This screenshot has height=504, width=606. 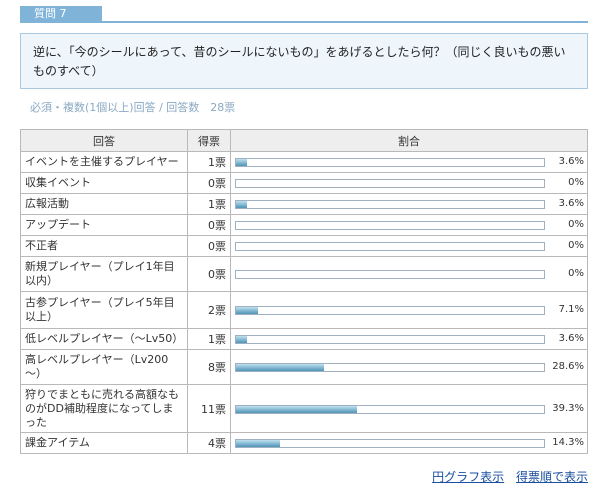 I want to click on table-row: 課金アイテム 4票 14.3%, so click(x=304, y=443).